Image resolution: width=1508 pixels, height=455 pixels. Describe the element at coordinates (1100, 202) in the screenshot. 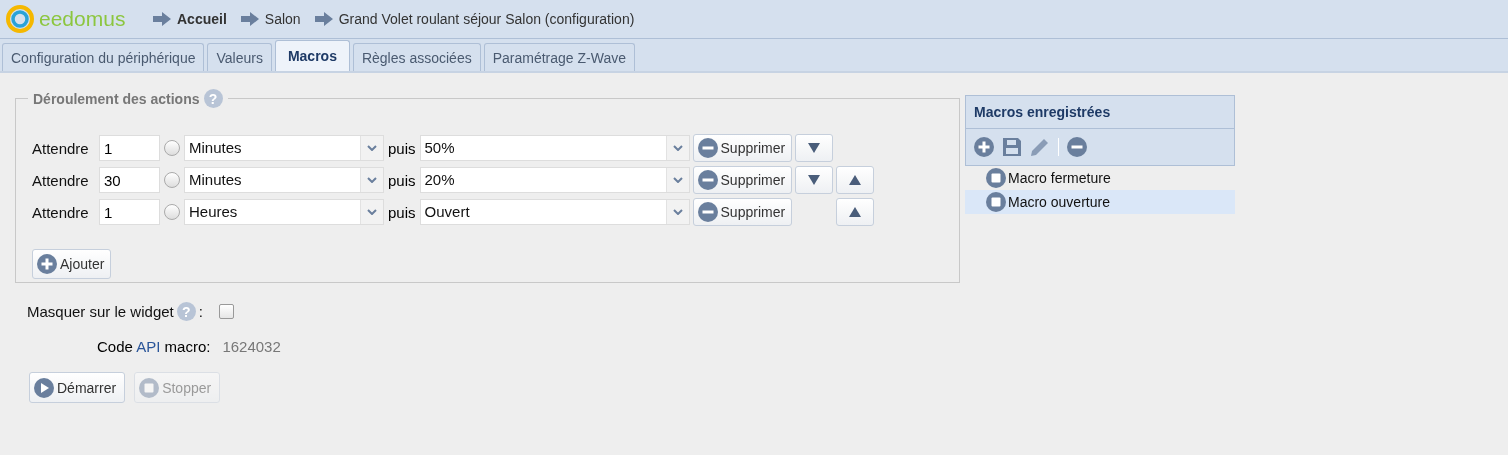

I see `macro-item: Macro ouverture` at that location.